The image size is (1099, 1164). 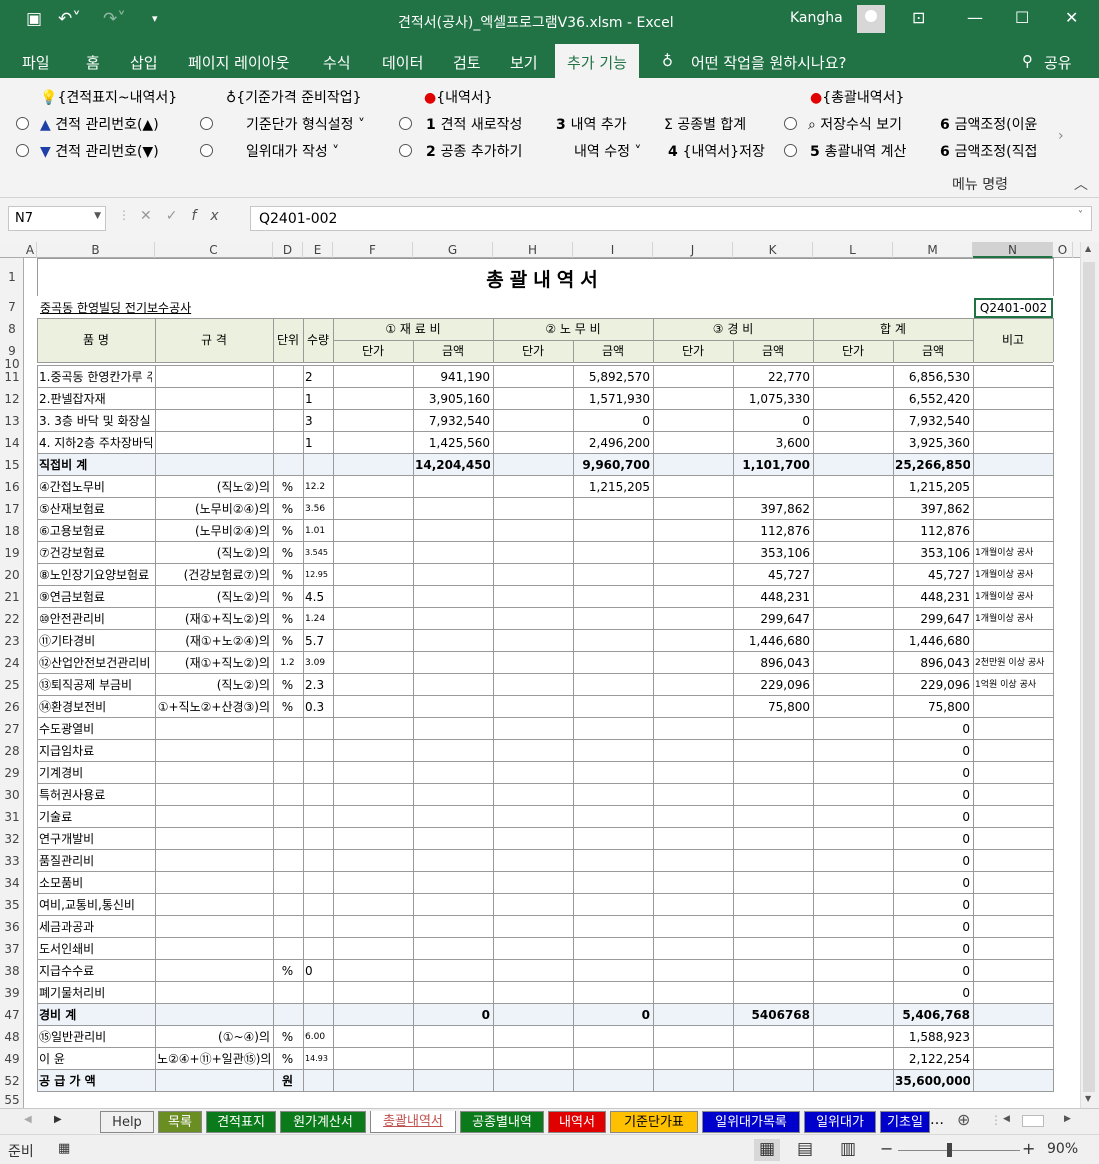 What do you see at coordinates (213, 487) in the screenshot?
I see `cell-c: (직노②)의` at bounding box center [213, 487].